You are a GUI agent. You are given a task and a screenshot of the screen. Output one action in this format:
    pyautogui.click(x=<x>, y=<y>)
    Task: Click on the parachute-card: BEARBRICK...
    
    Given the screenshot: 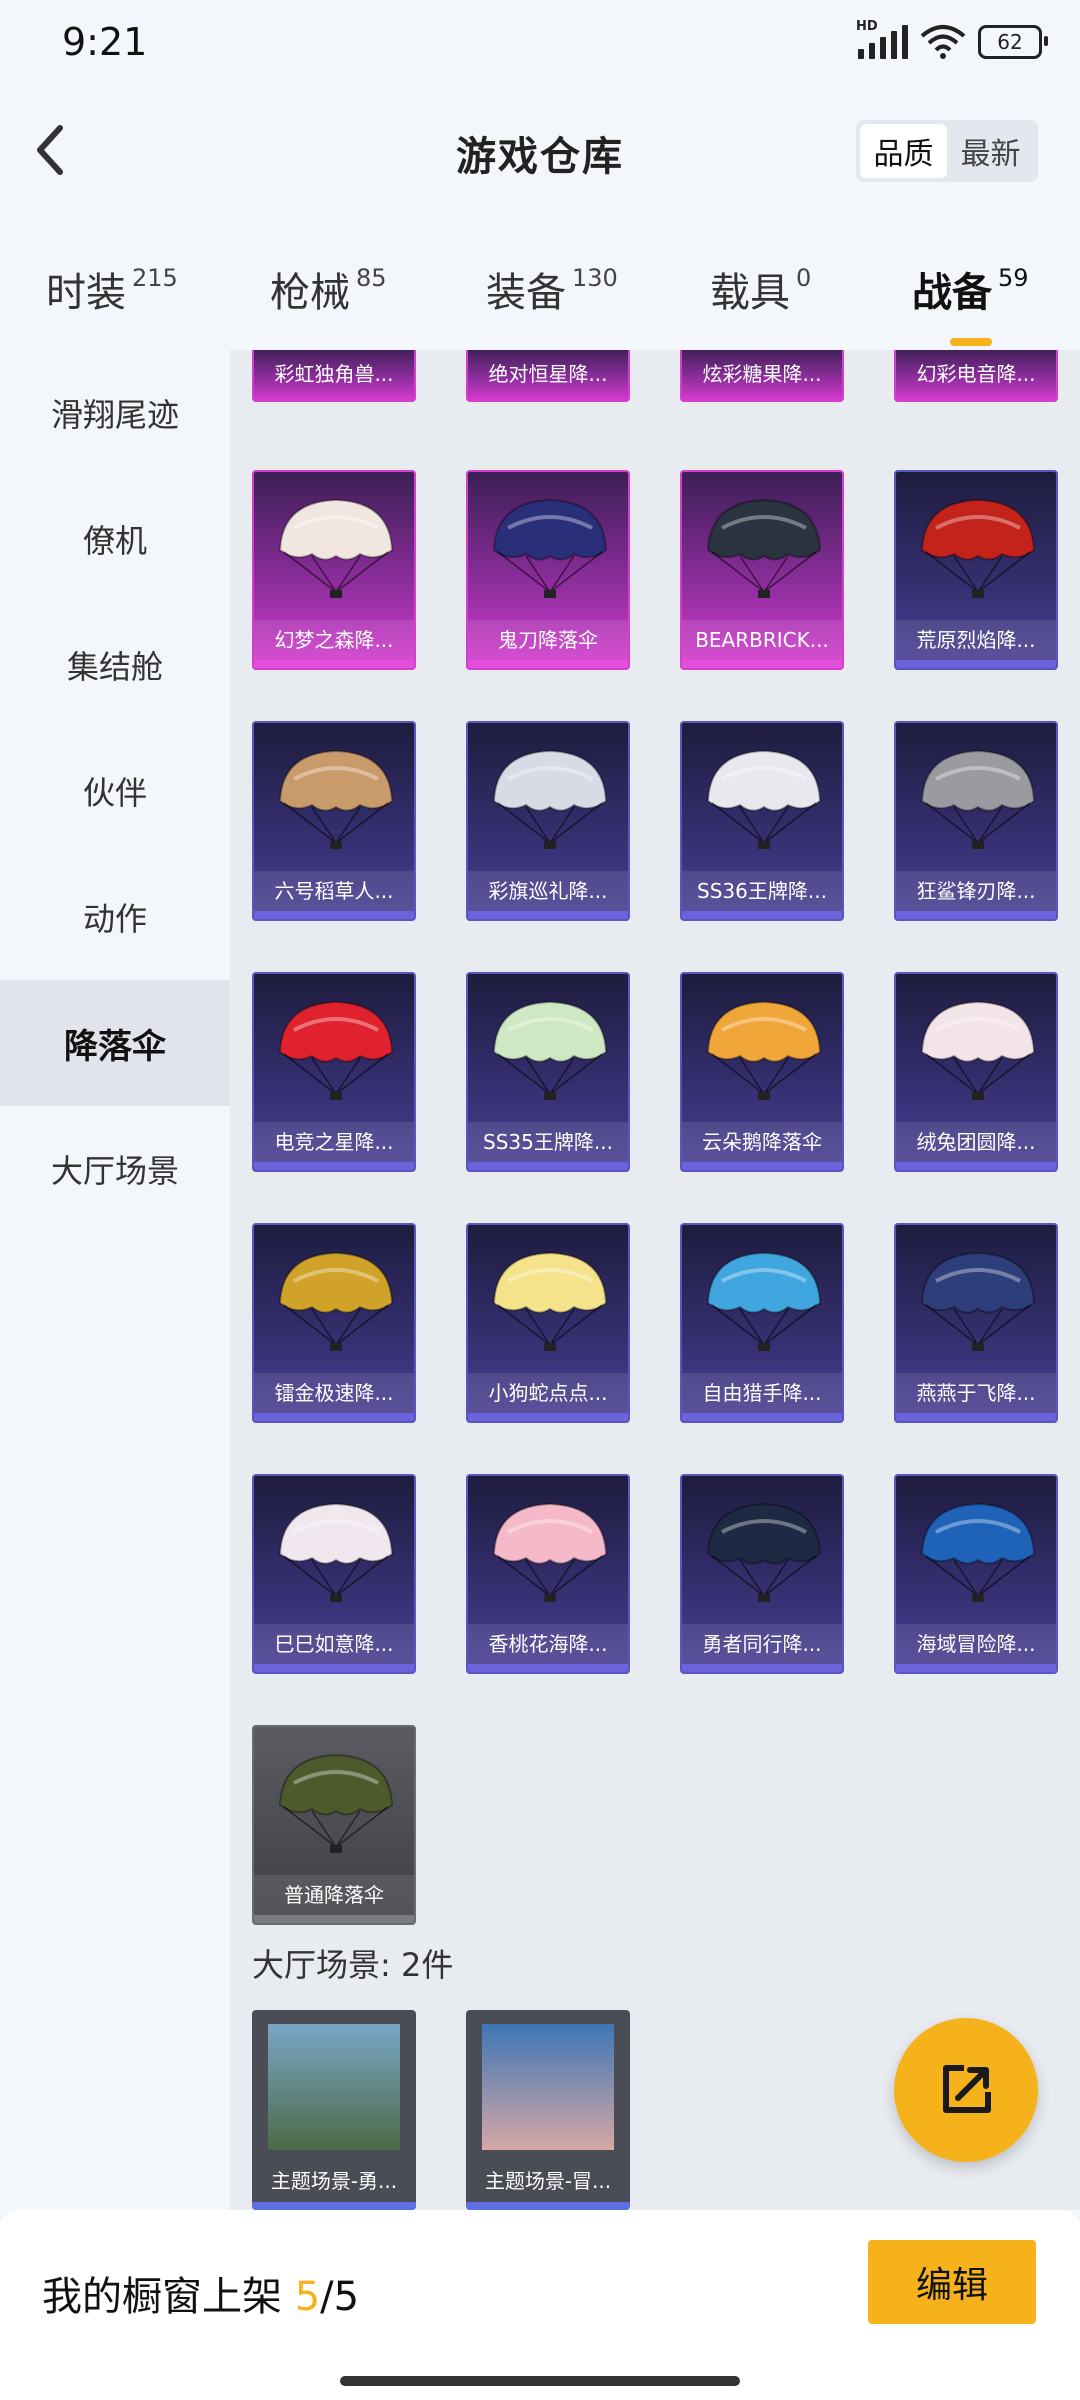 What is the action you would take?
    pyautogui.click(x=762, y=570)
    